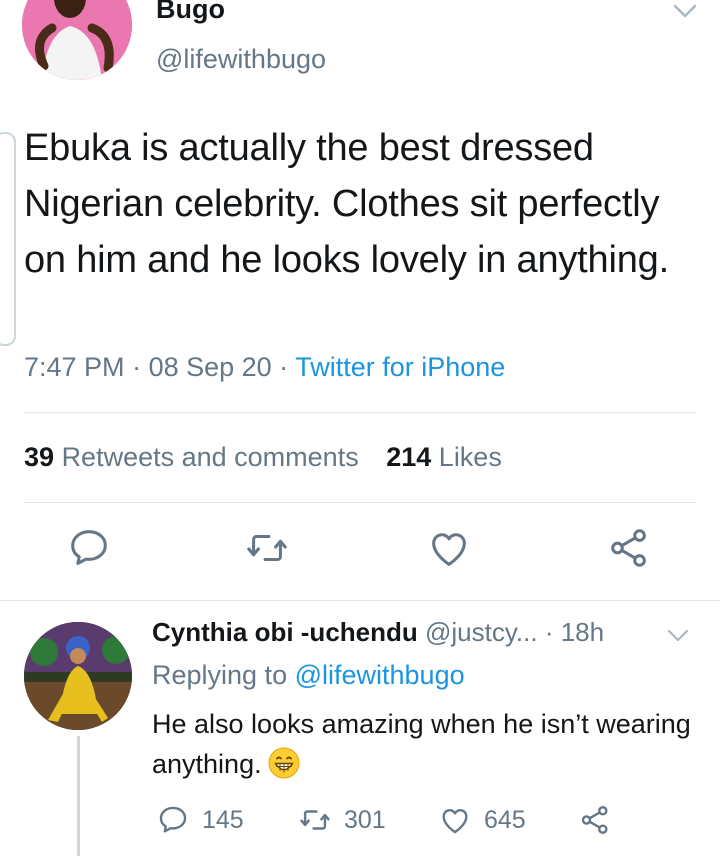 The width and height of the screenshot is (720, 856). I want to click on likes-stat: 214 Likes, so click(444, 457).